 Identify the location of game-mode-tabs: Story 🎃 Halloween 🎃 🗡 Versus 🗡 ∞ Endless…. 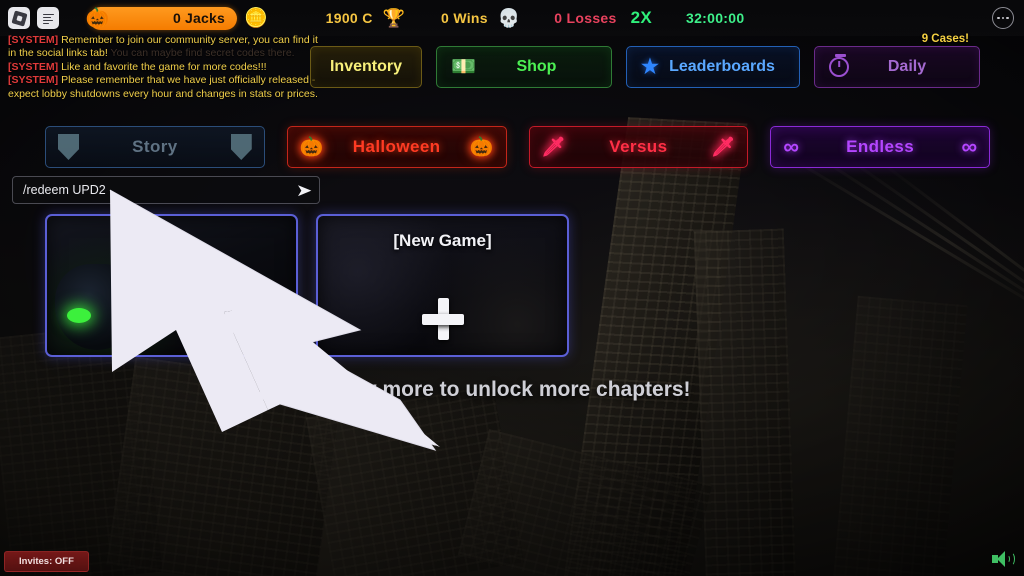
(517, 147).